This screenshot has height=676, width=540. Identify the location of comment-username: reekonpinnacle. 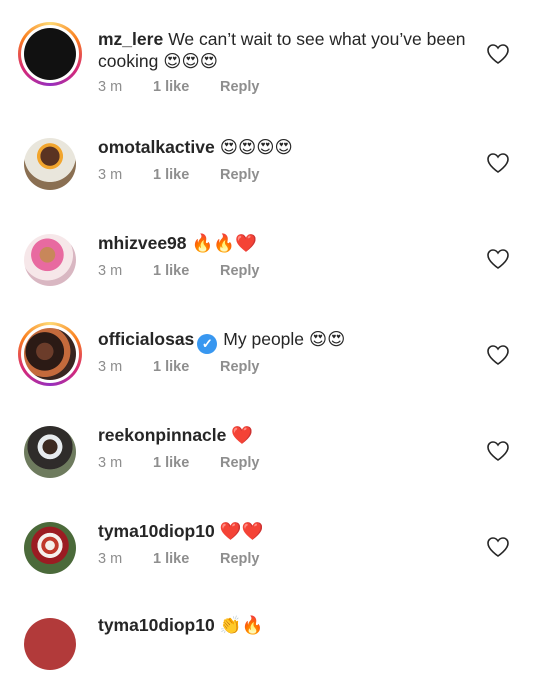
(162, 435).